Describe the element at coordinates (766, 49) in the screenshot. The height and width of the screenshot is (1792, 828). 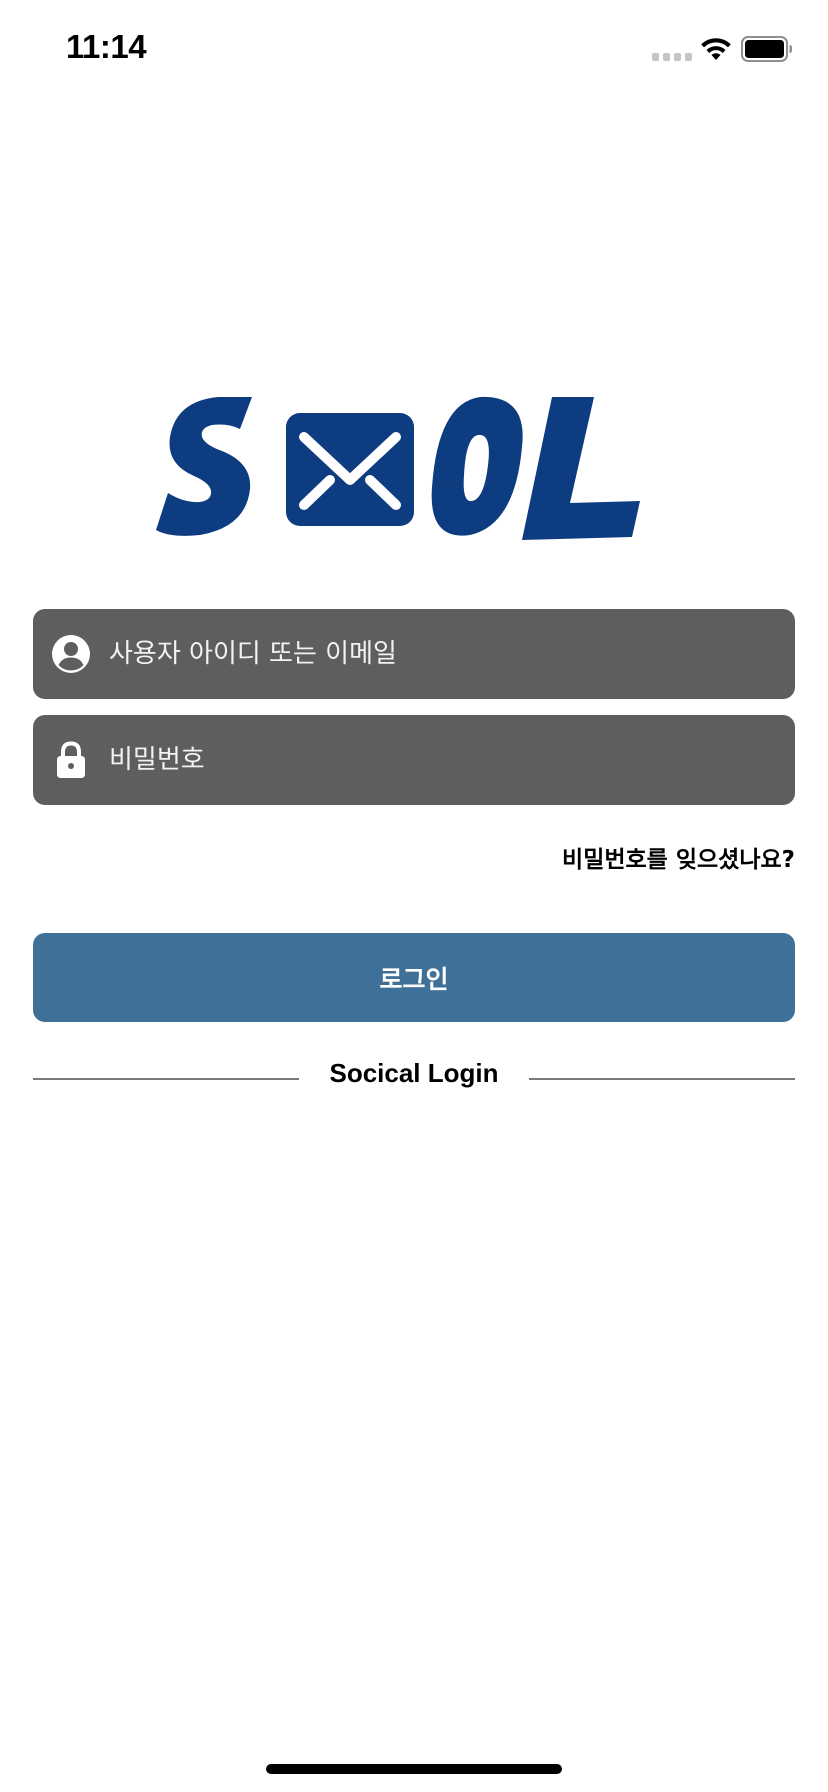
I see `battery-icon` at that location.